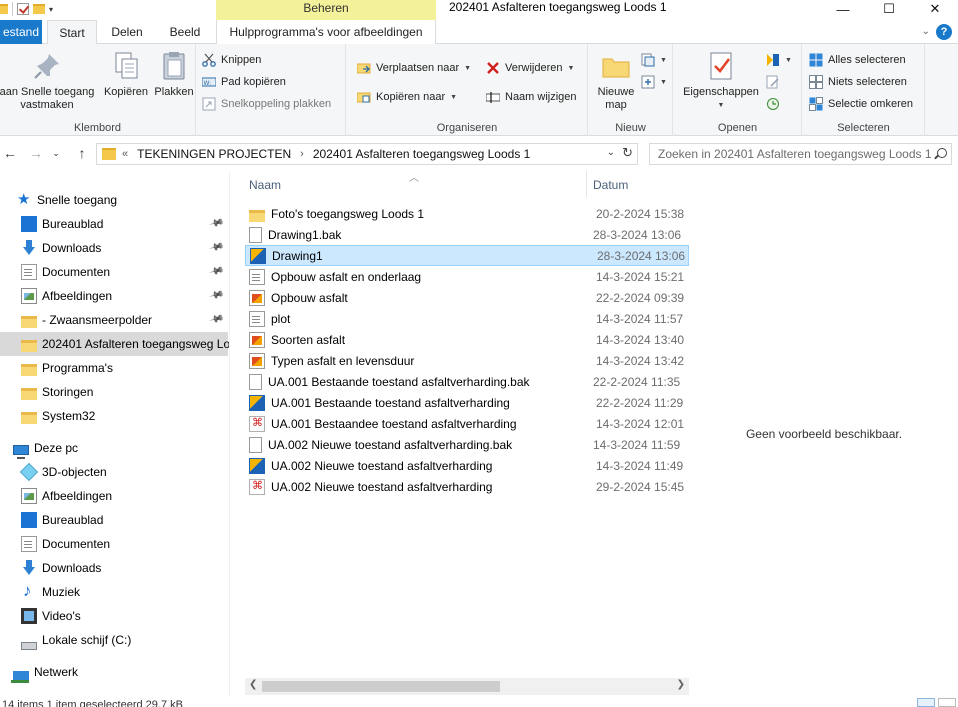  I want to click on help-icon: ?, so click(944, 32).